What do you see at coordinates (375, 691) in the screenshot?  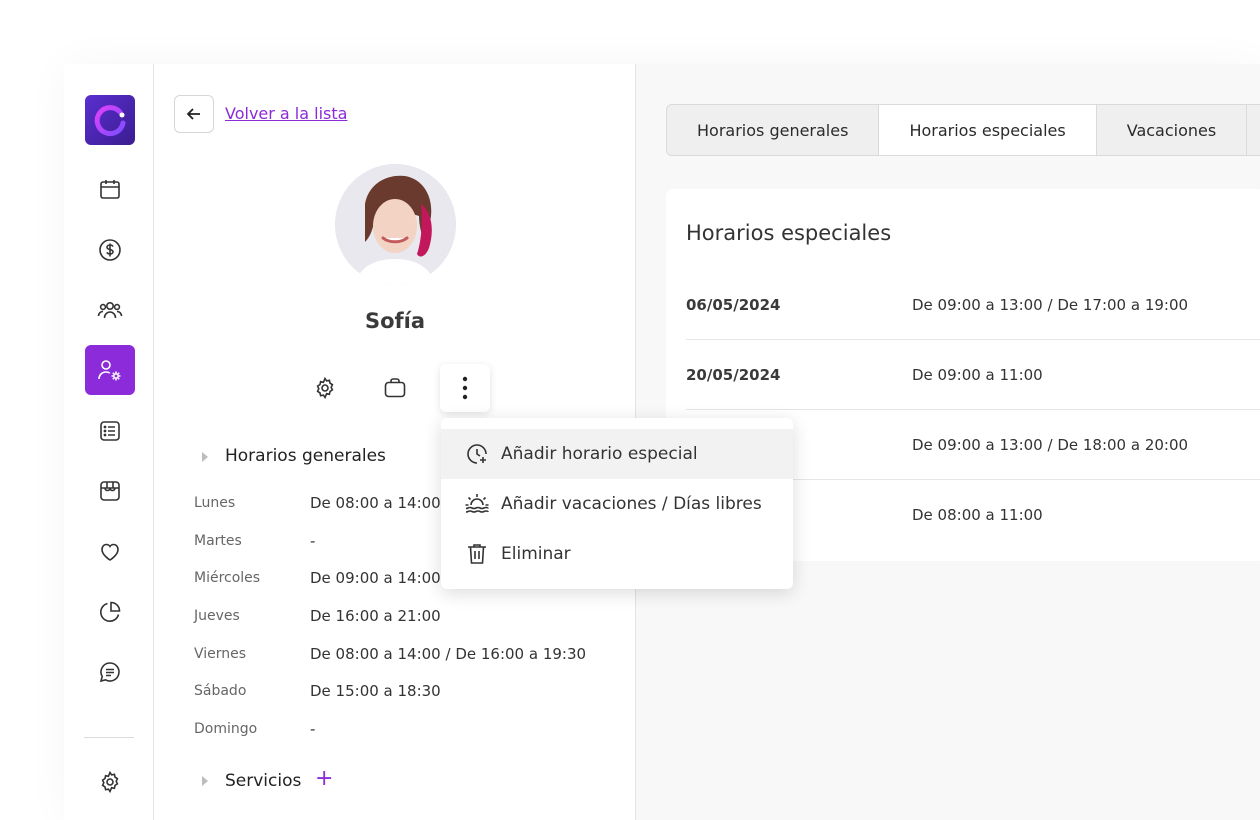 I see `day-hours: De 15:00 a 18:30` at bounding box center [375, 691].